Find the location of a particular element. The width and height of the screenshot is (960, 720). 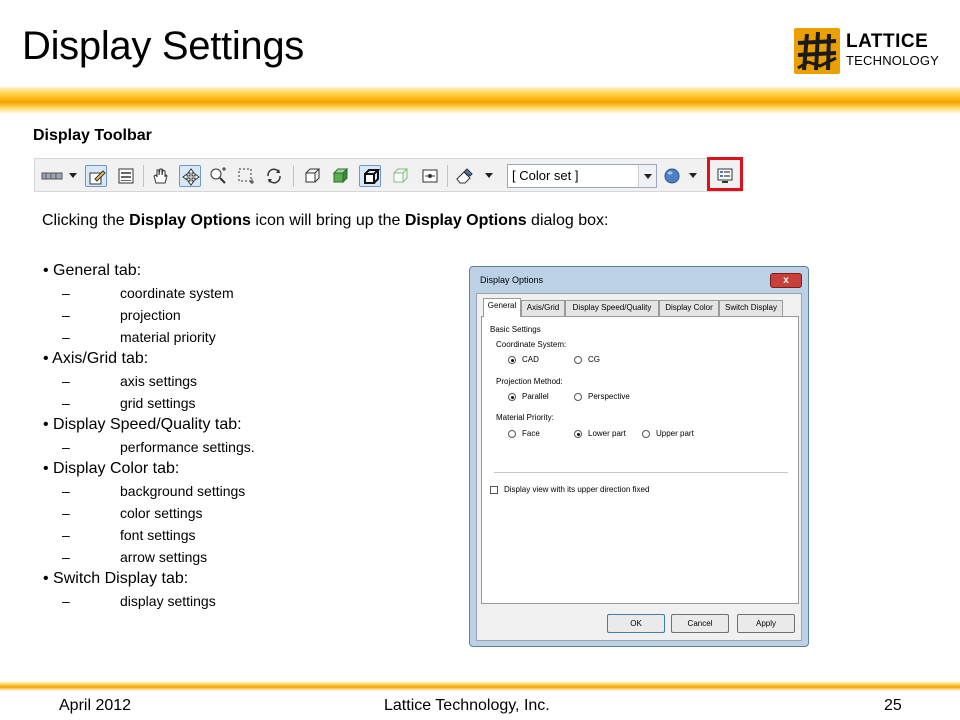

section-heading: Display Toolbar is located at coordinates (92, 135).